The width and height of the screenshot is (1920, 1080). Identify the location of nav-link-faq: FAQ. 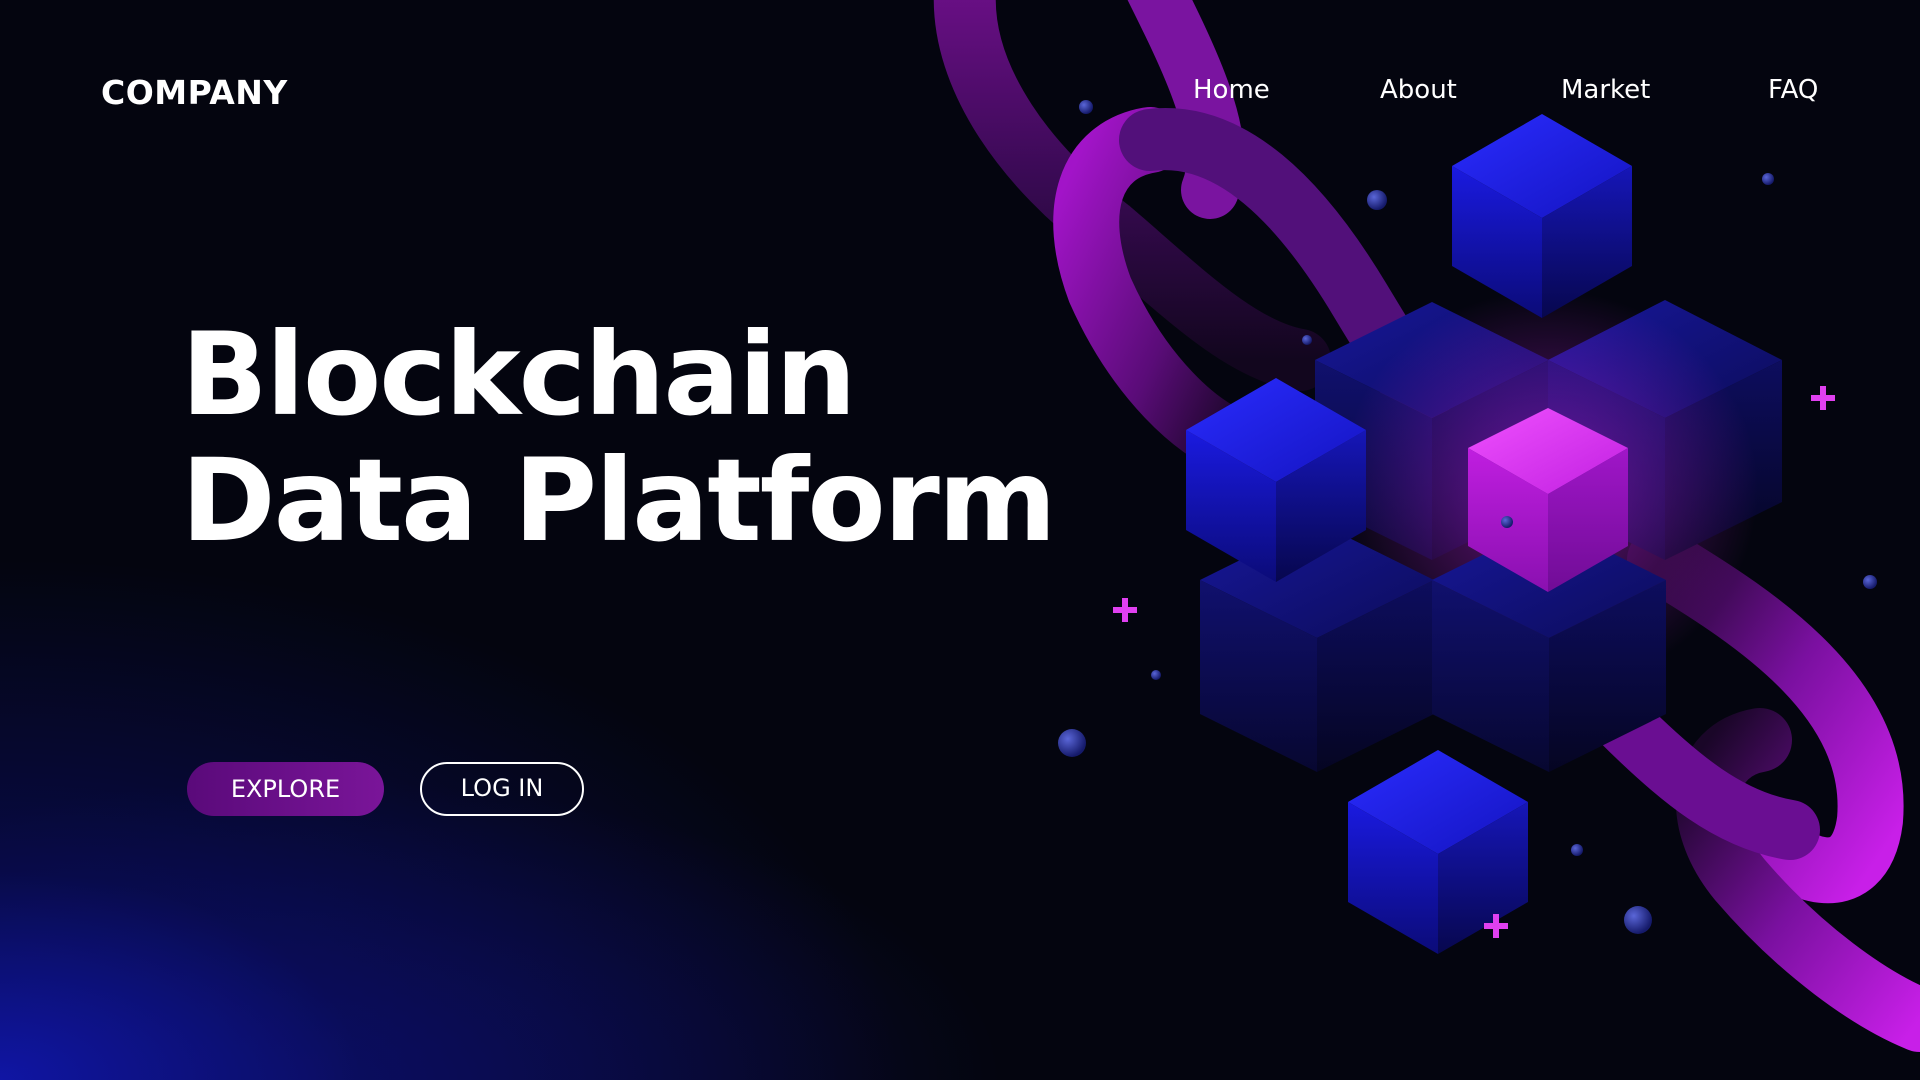
(1793, 90).